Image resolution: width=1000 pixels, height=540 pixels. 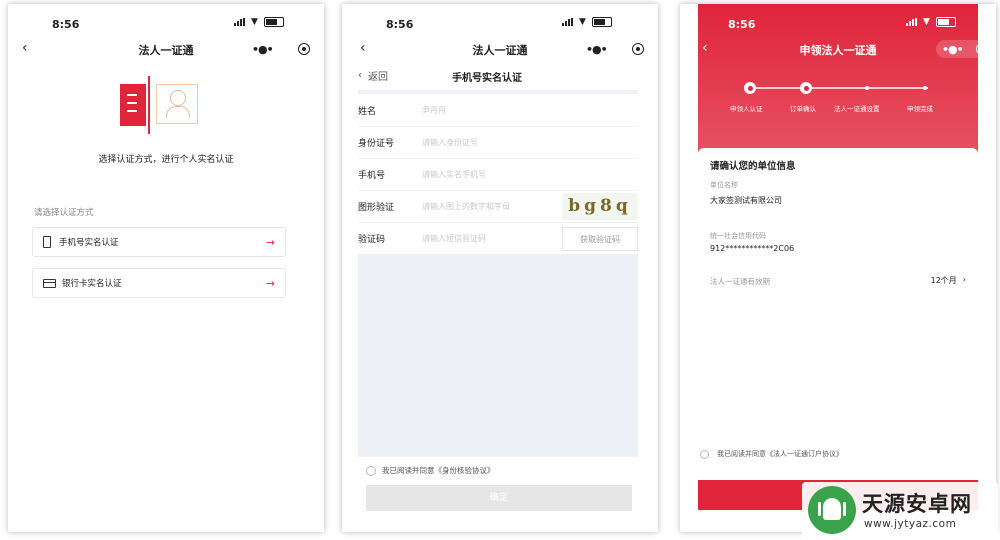 I want to click on phone-row: 手机号 请输入实名手机号, so click(x=498, y=175).